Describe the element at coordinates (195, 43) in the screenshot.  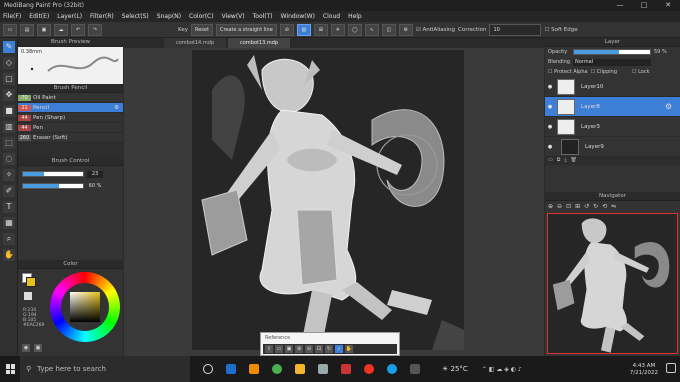
I see `tab-combot14: combot14.mdp` at that location.